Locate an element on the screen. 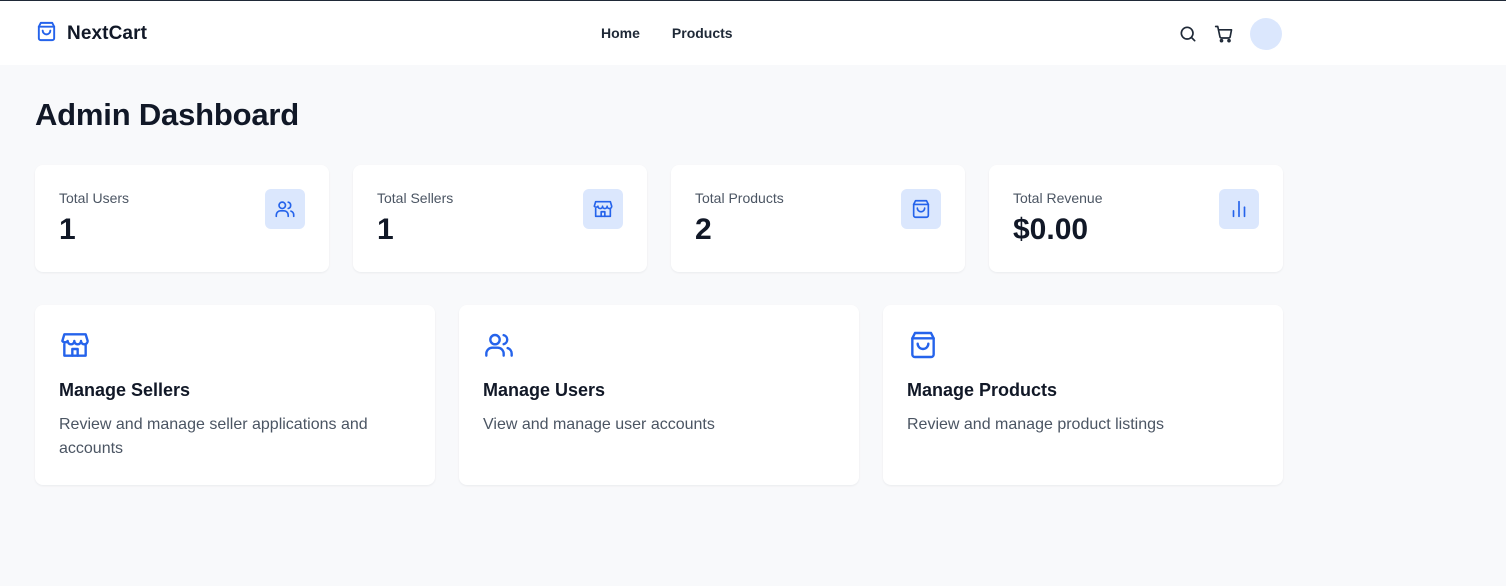 The width and height of the screenshot is (1506, 586). bar-chart-icon is located at coordinates (1239, 209).